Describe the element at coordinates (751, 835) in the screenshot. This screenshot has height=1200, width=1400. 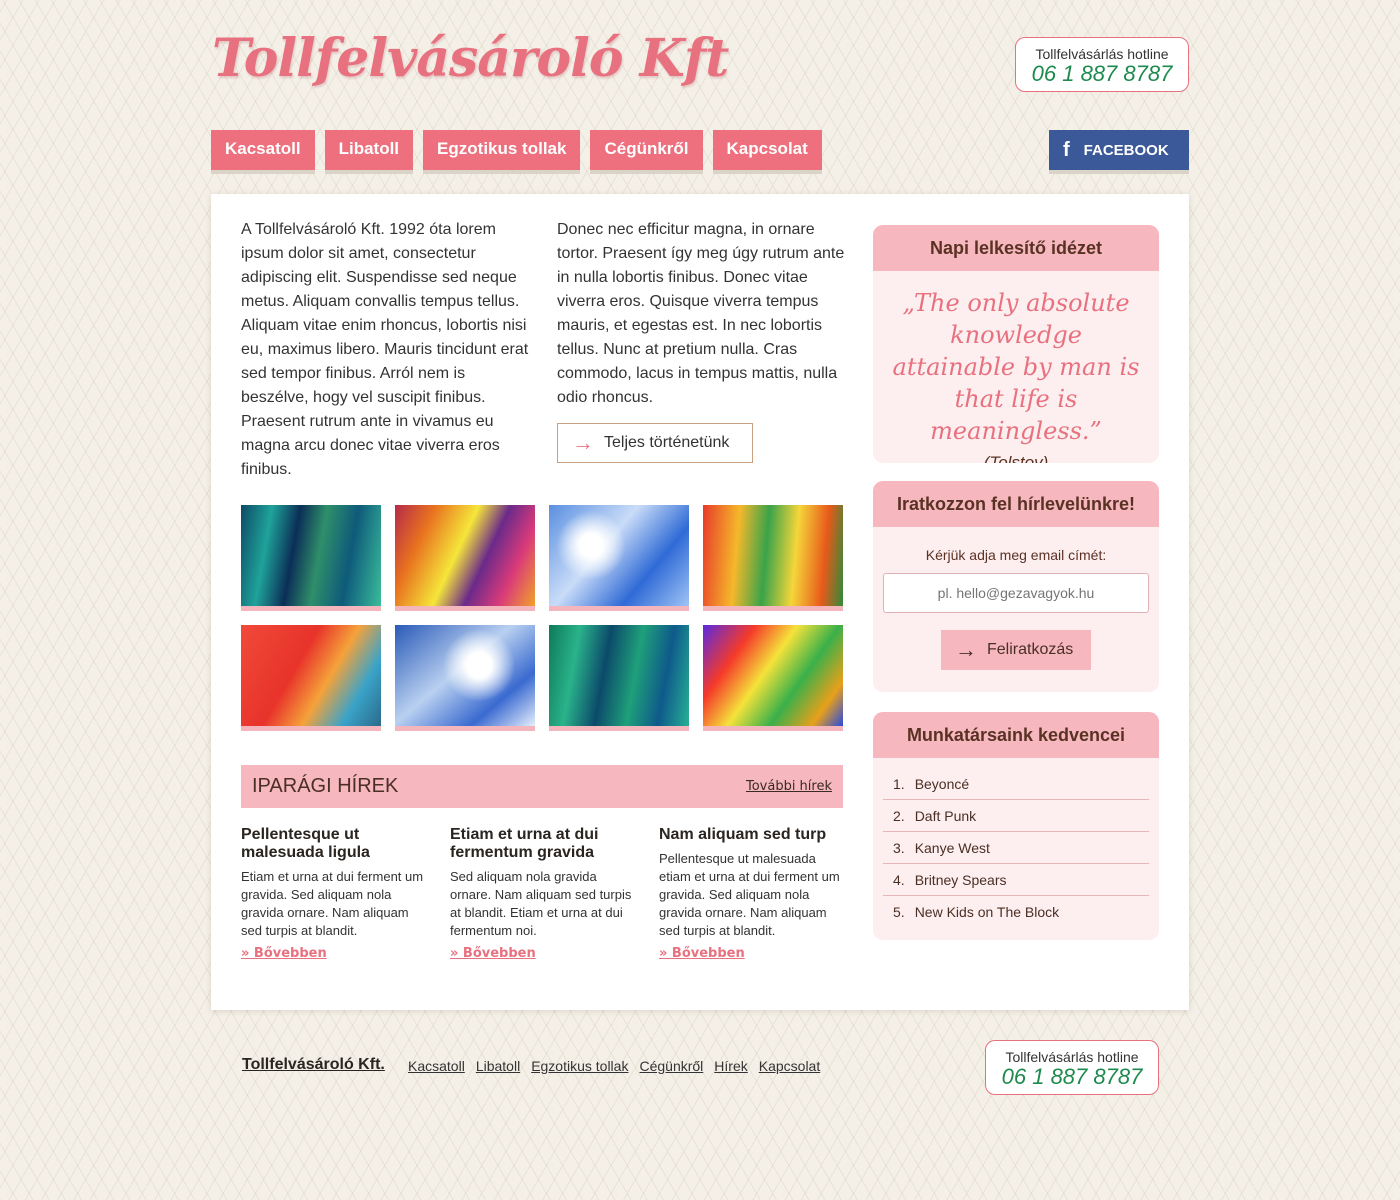
I see `news-title: Nam aliquam sed turp` at that location.